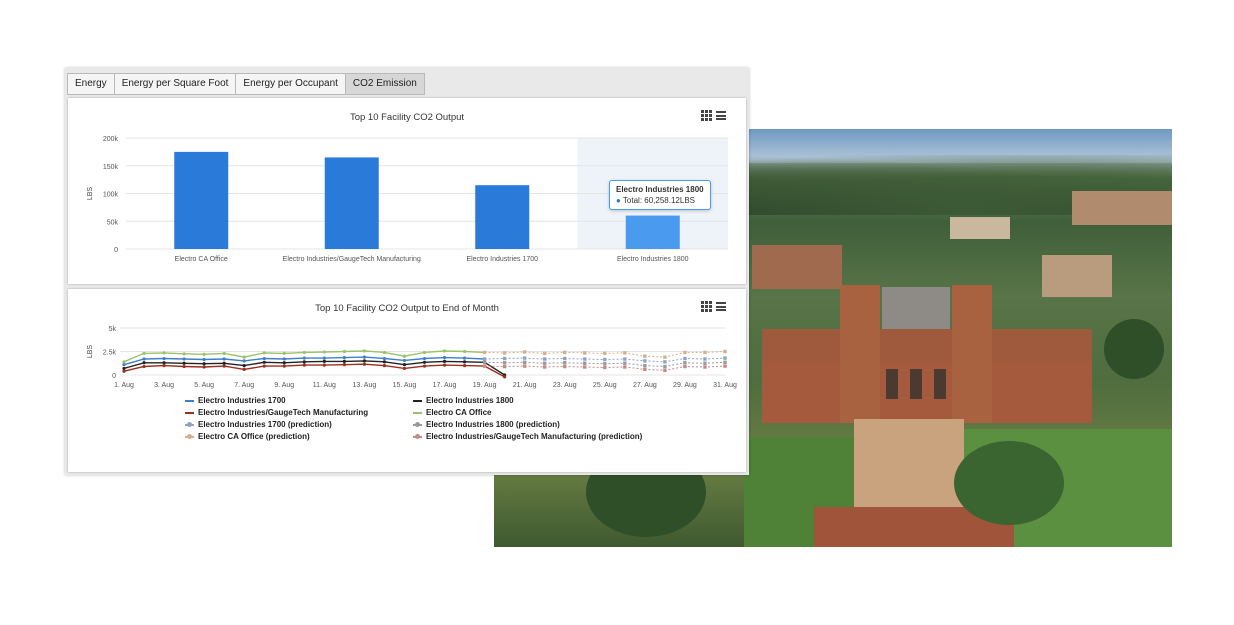 The image size is (1234, 625). I want to click on x-tick-label: 29. Aug, so click(685, 385).